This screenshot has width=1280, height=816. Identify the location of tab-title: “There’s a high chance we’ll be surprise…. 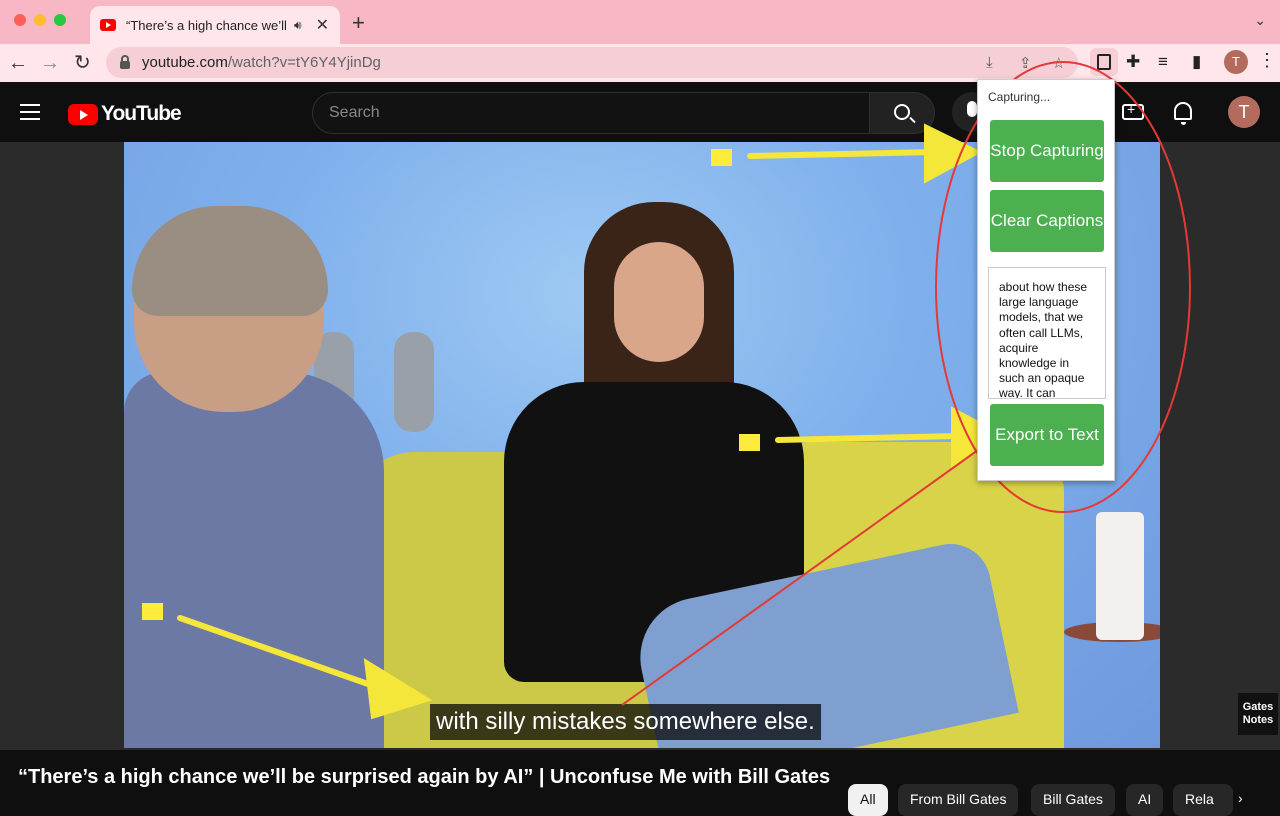
(206, 25).